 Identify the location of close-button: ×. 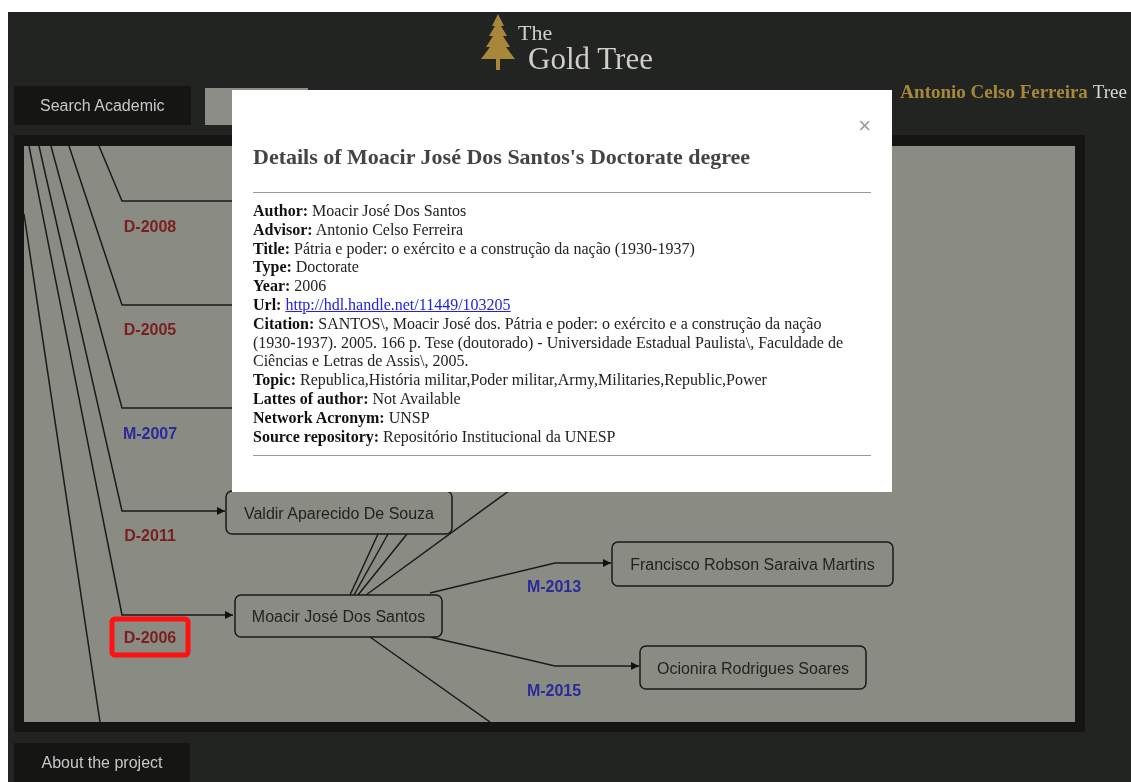
(864, 128).